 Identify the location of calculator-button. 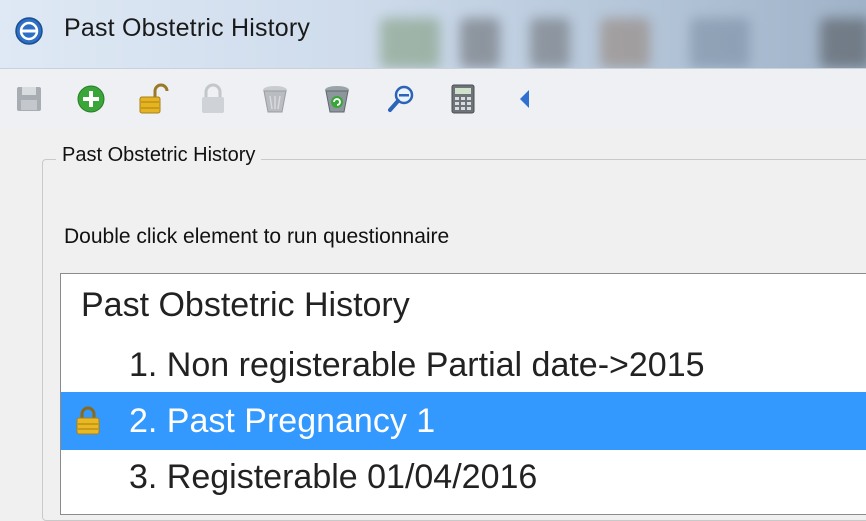
(463, 99).